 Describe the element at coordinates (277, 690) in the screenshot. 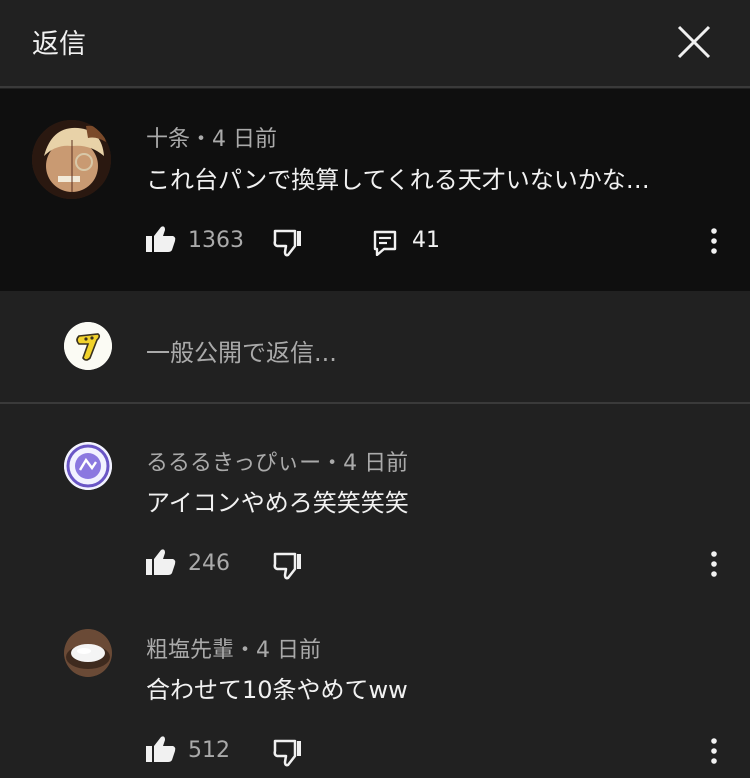

I see `comment-text: 合わせて10条やめてww` at that location.